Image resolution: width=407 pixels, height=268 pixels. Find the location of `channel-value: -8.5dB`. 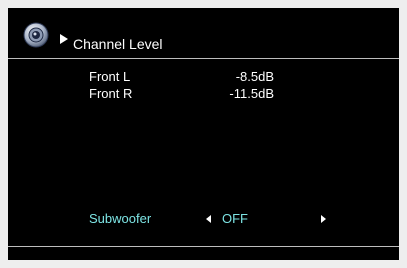

channel-value: -8.5dB is located at coordinates (254, 76).